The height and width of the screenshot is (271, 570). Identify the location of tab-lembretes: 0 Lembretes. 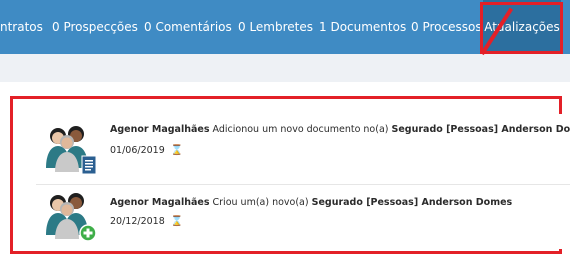
(275, 27).